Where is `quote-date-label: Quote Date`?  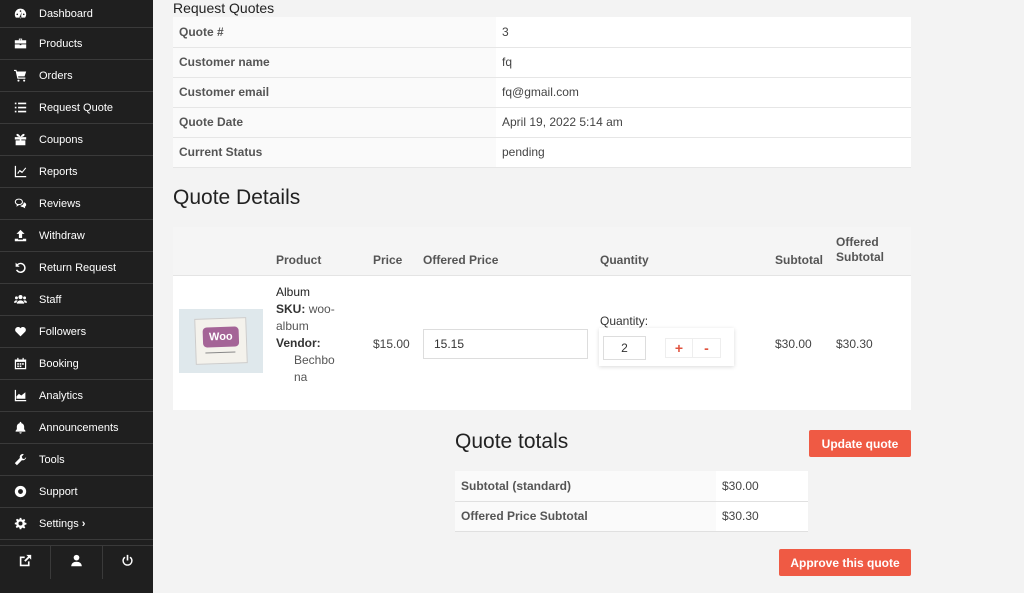 quote-date-label: Quote Date is located at coordinates (334, 122).